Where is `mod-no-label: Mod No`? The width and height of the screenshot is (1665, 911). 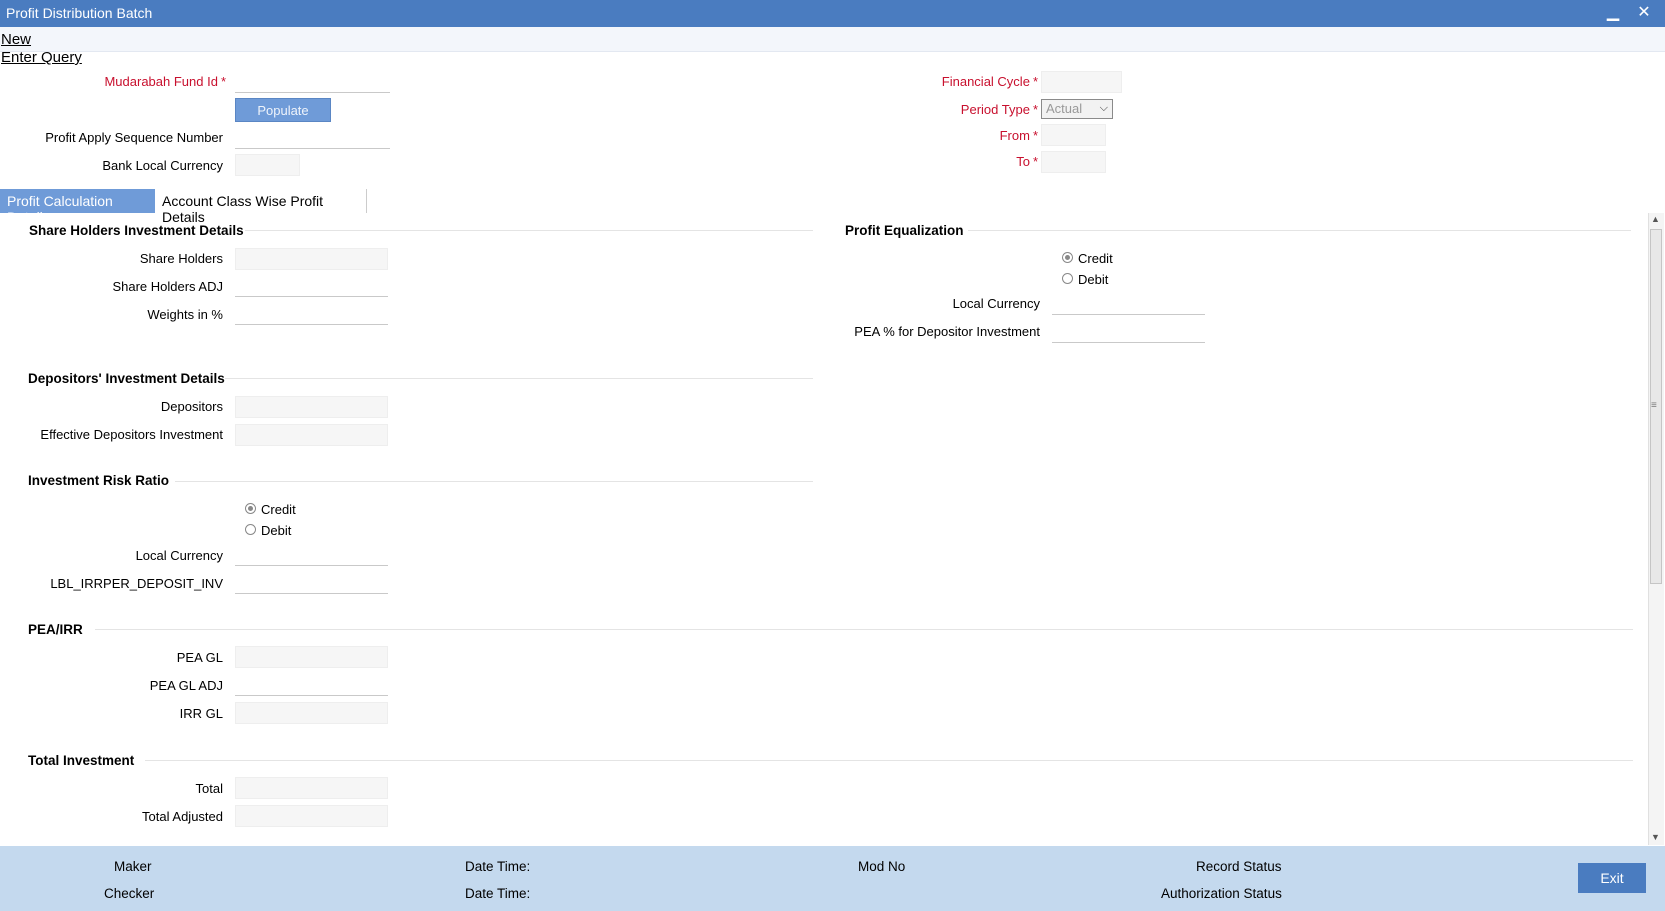
mod-no-label: Mod No is located at coordinates (882, 866).